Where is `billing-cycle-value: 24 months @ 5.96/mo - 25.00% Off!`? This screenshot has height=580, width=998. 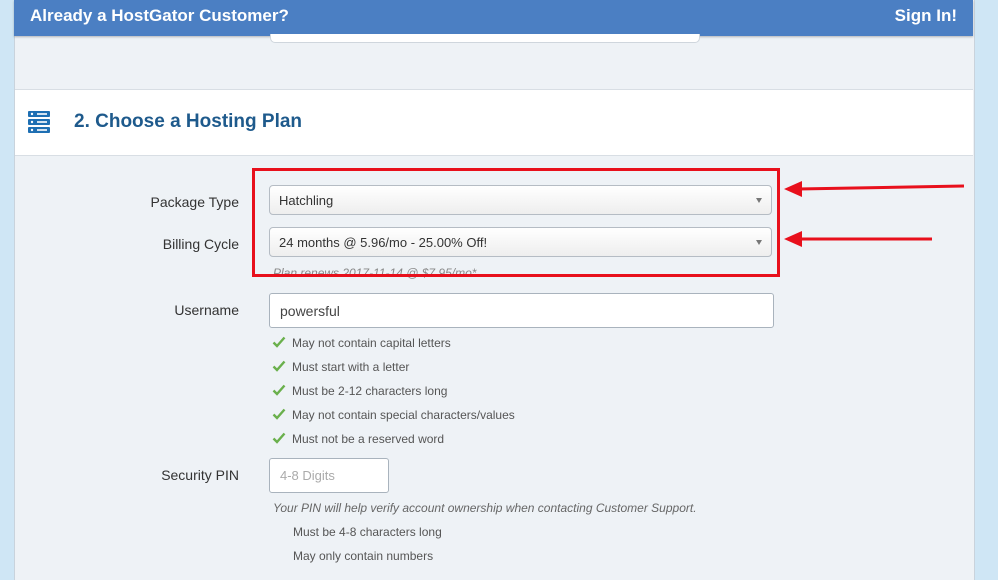 billing-cycle-value: 24 months @ 5.96/mo - 25.00% Off! is located at coordinates (383, 242).